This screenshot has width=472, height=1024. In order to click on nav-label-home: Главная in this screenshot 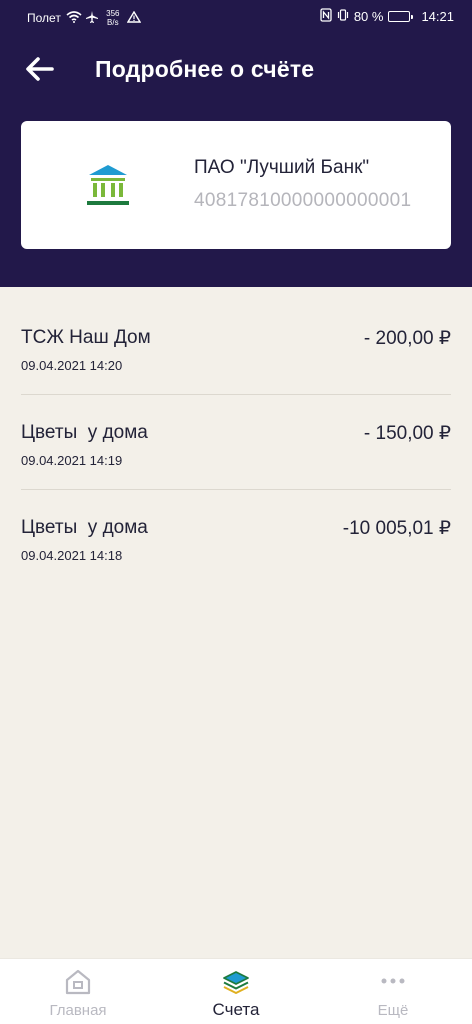, I will do `click(78, 1010)`.